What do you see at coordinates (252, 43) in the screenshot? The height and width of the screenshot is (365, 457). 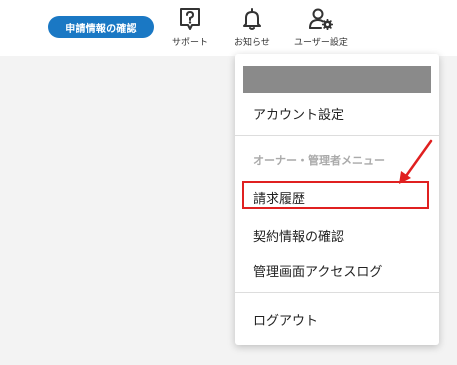 I see `notice-label: お知らせ` at bounding box center [252, 43].